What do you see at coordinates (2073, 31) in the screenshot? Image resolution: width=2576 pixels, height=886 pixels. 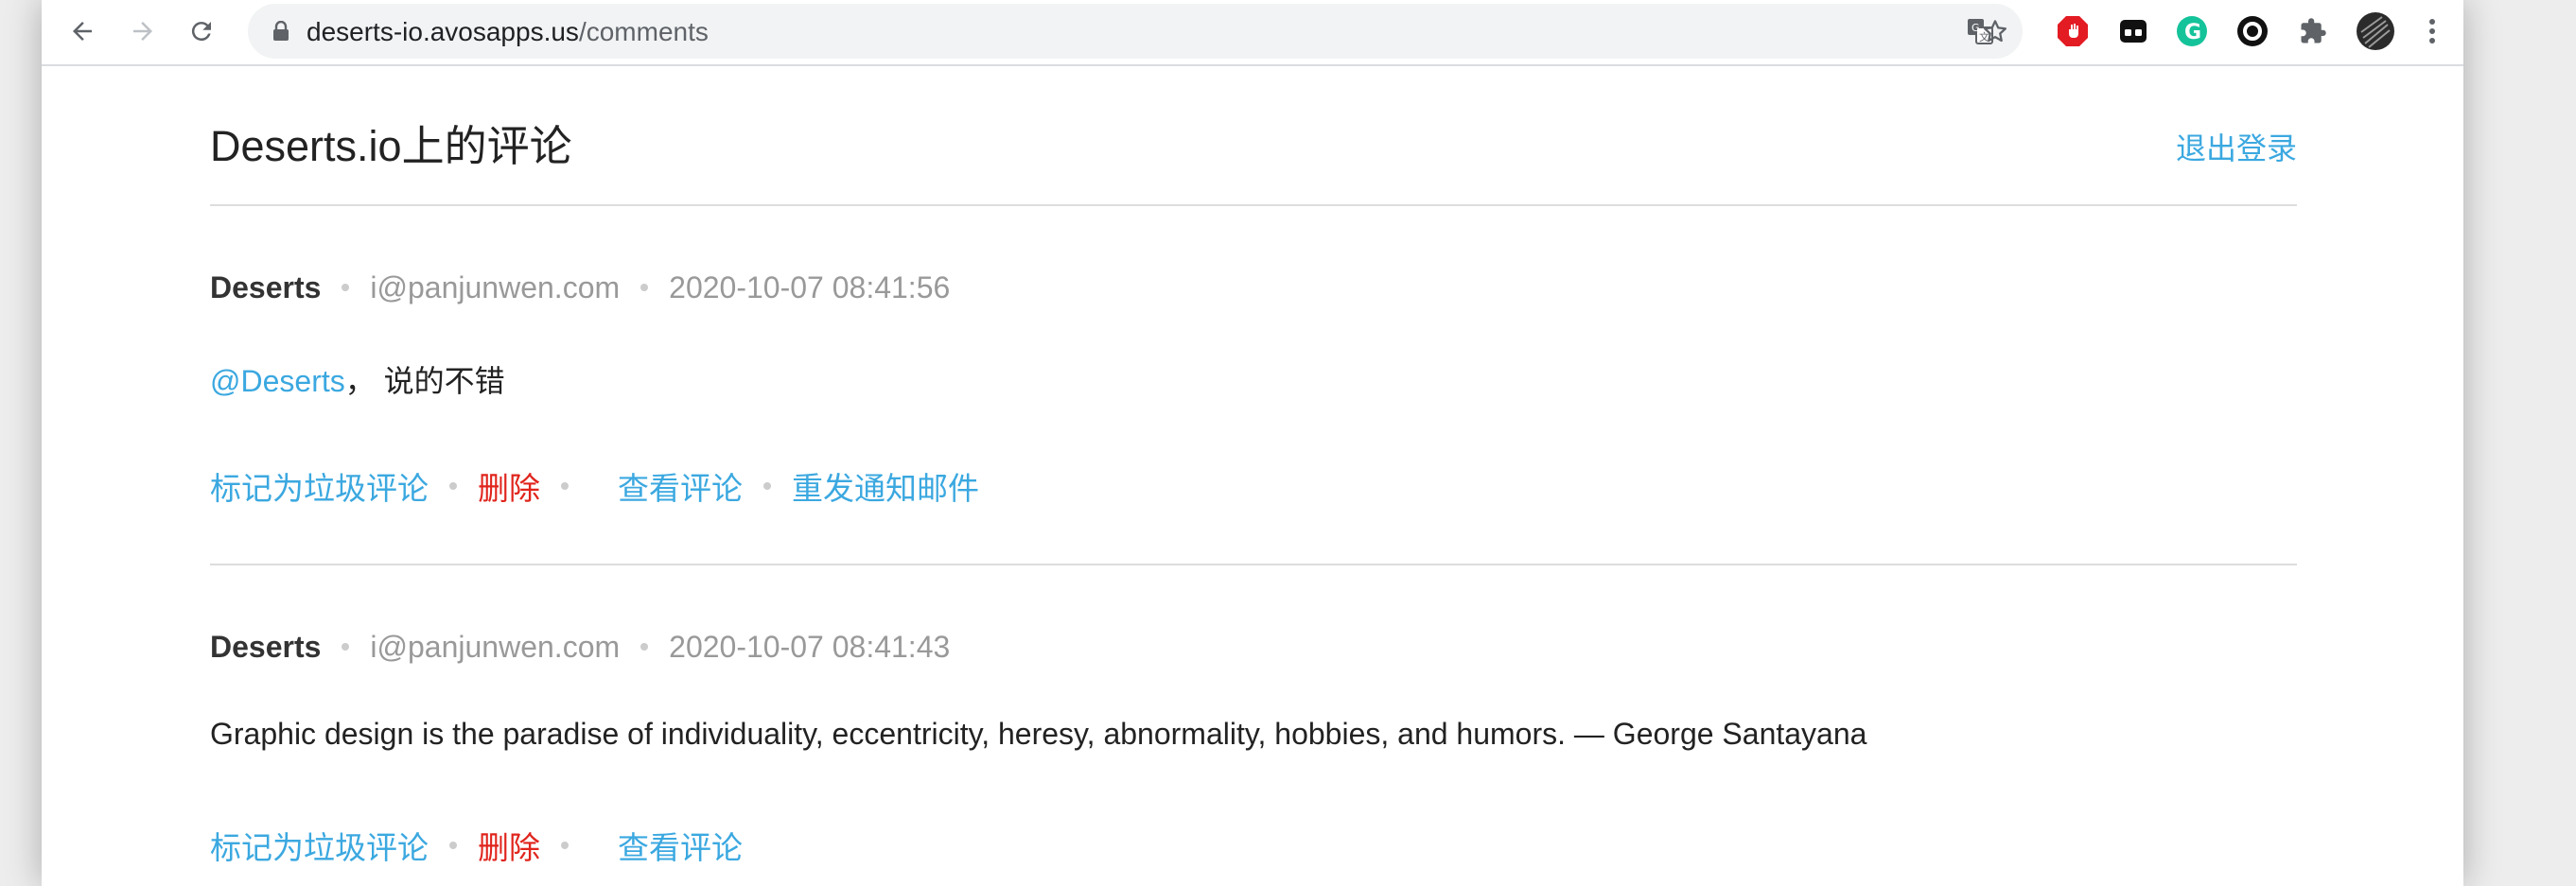 I see `adblock-extension-icon` at bounding box center [2073, 31].